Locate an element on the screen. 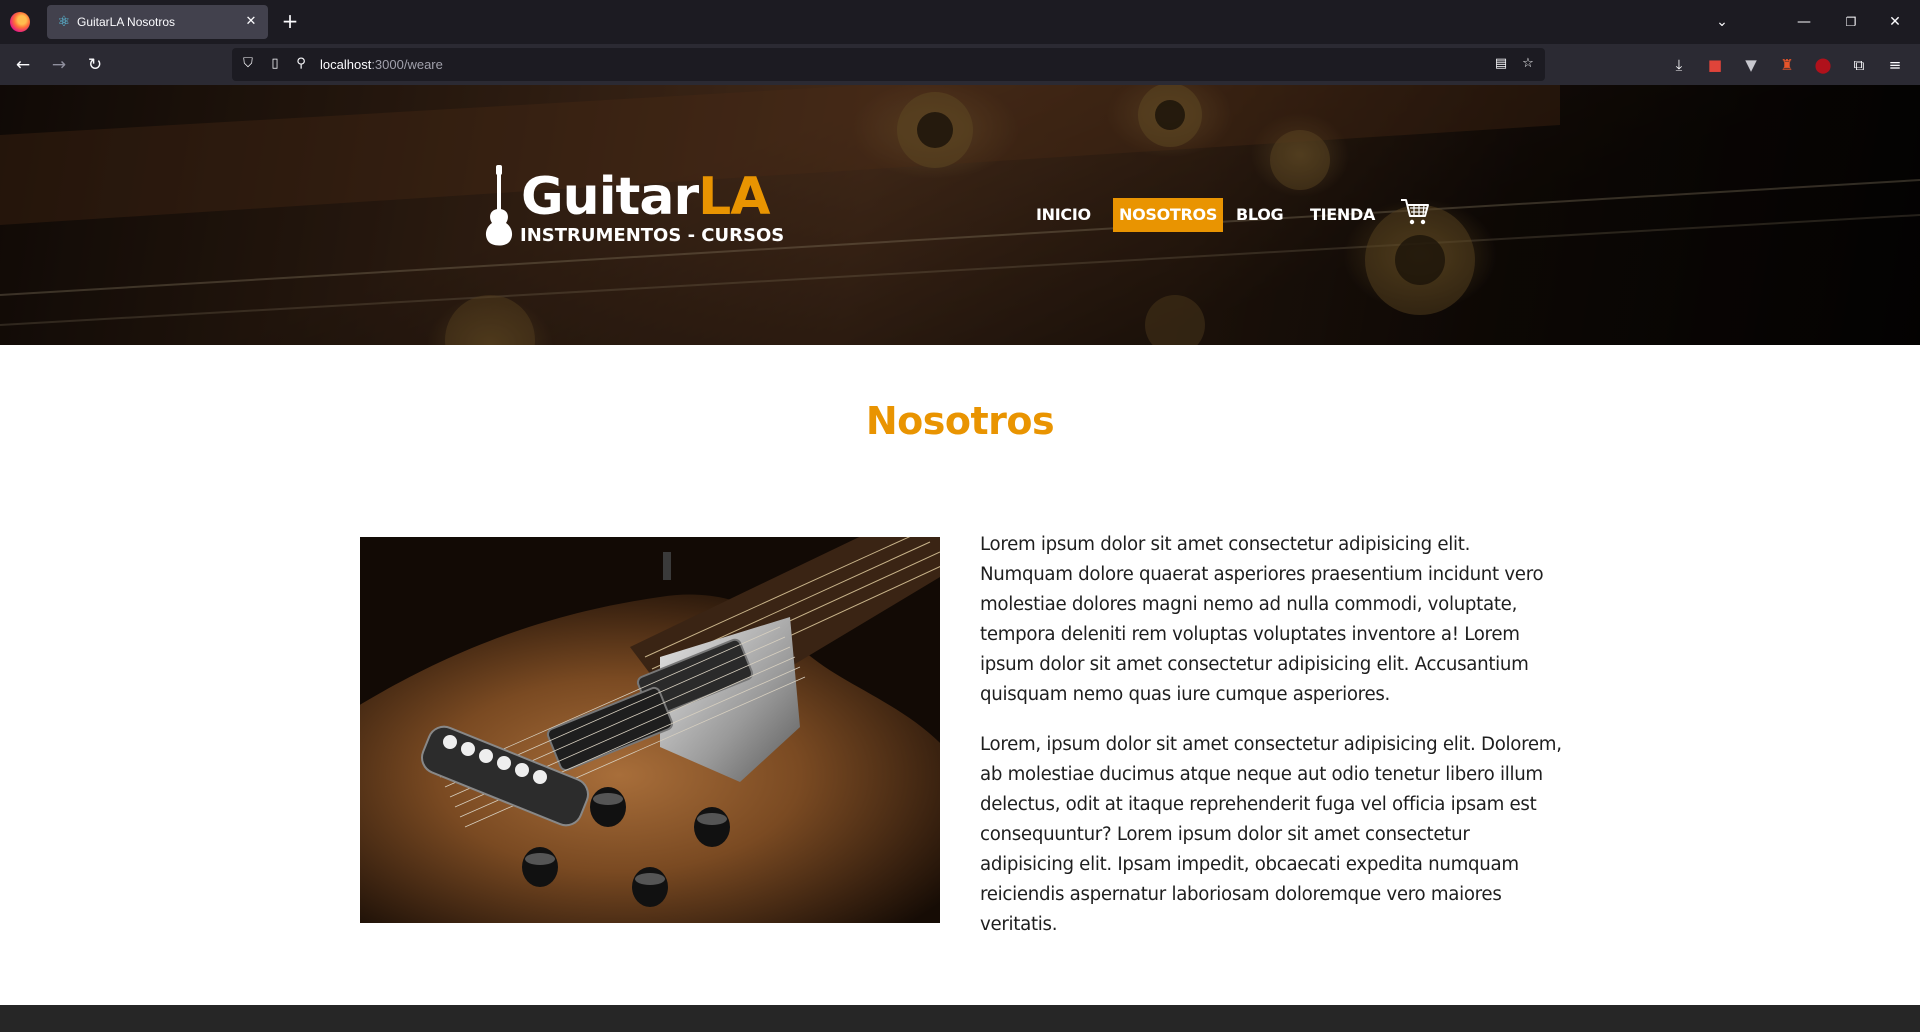 This screenshot has height=1032, width=1920. download-icon: ⤓ is located at coordinates (1679, 65).